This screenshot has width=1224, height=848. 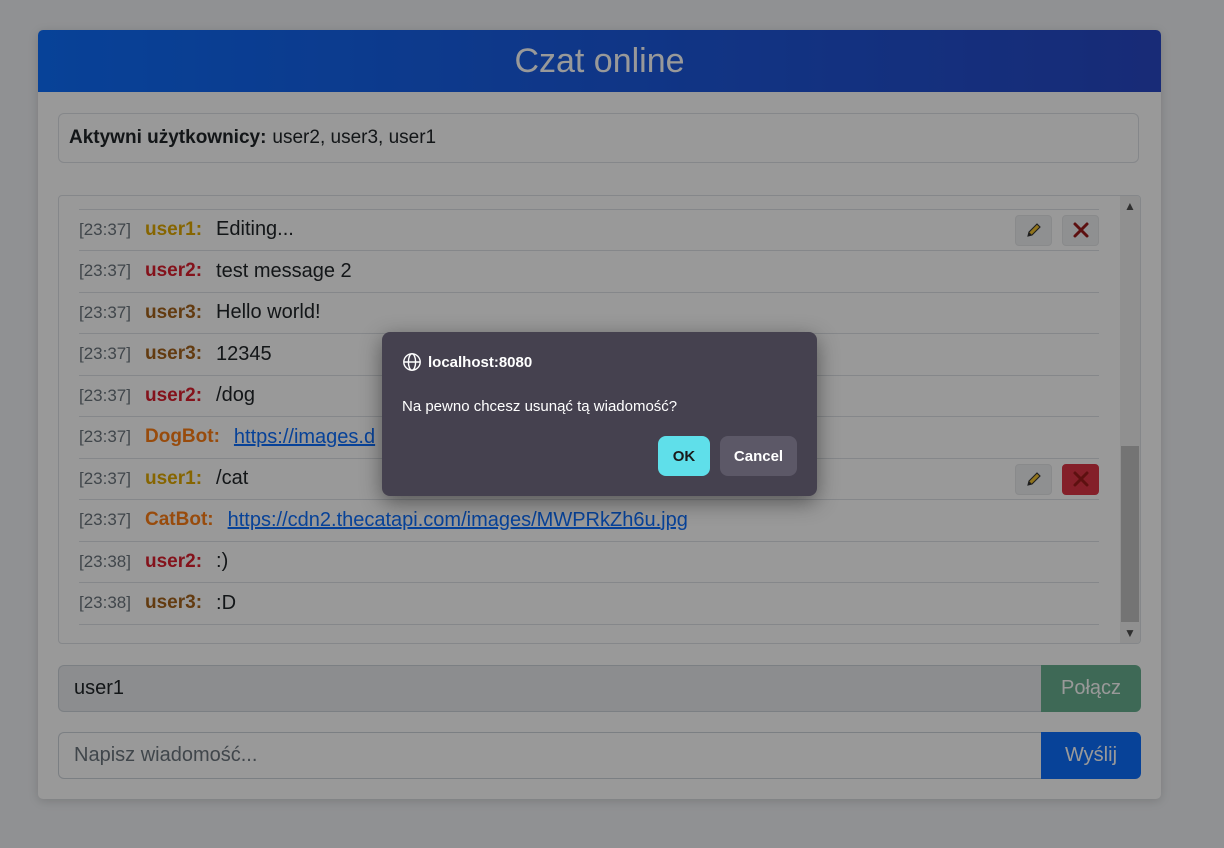 I want to click on globe-icon, so click(x=412, y=362).